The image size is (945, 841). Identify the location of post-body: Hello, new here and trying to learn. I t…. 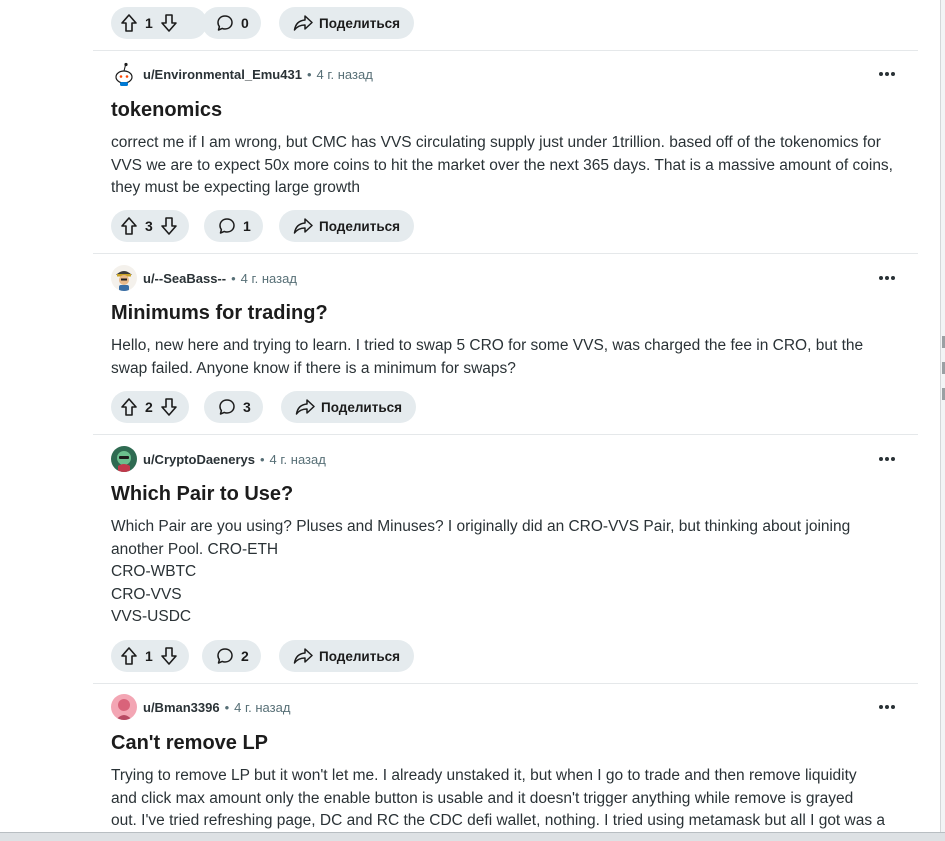
(506, 357).